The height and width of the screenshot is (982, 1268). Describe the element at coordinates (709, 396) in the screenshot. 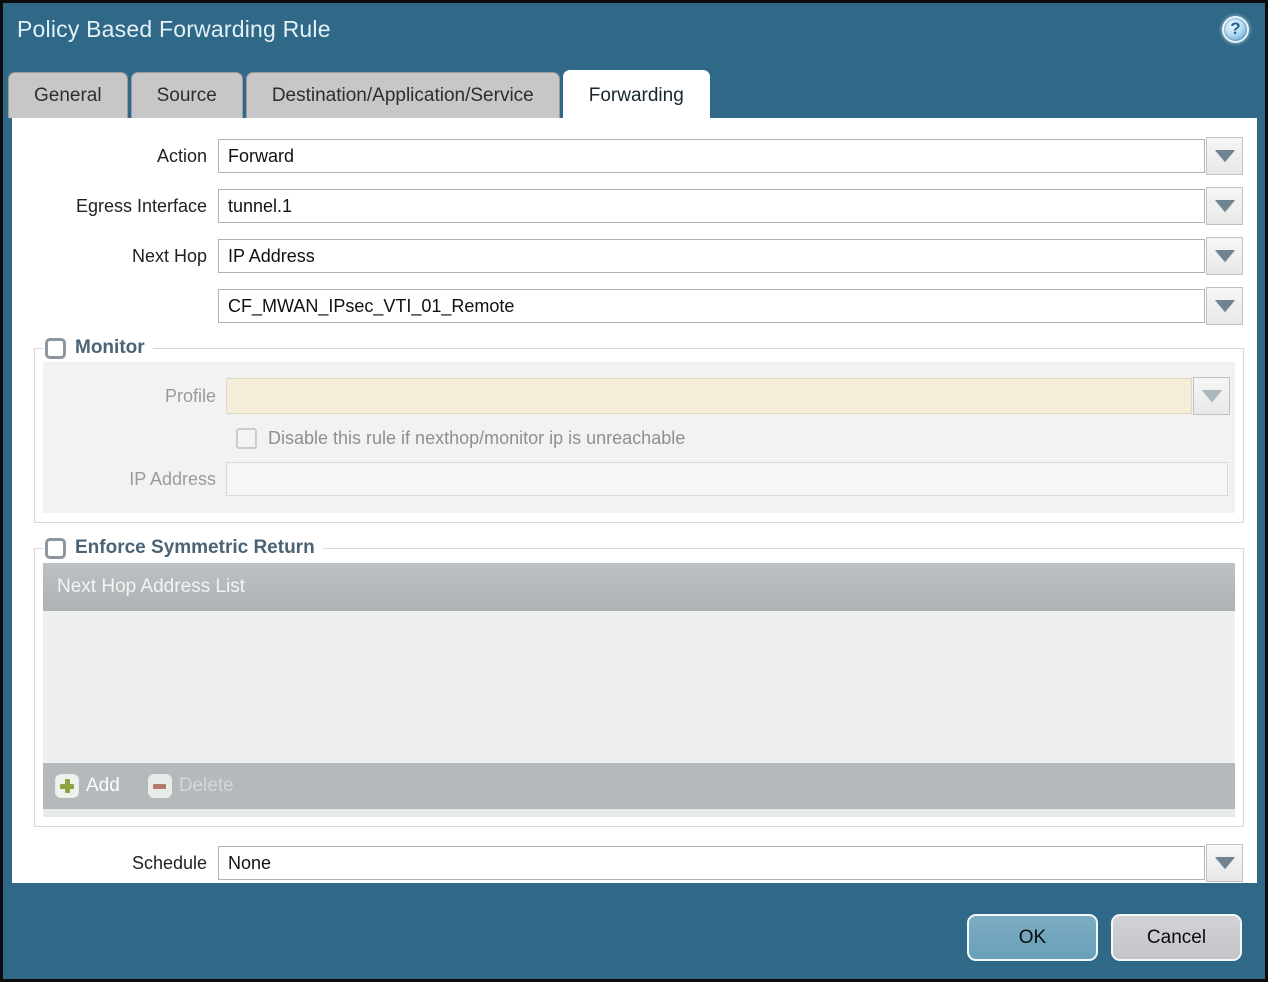

I see `profile-select` at that location.